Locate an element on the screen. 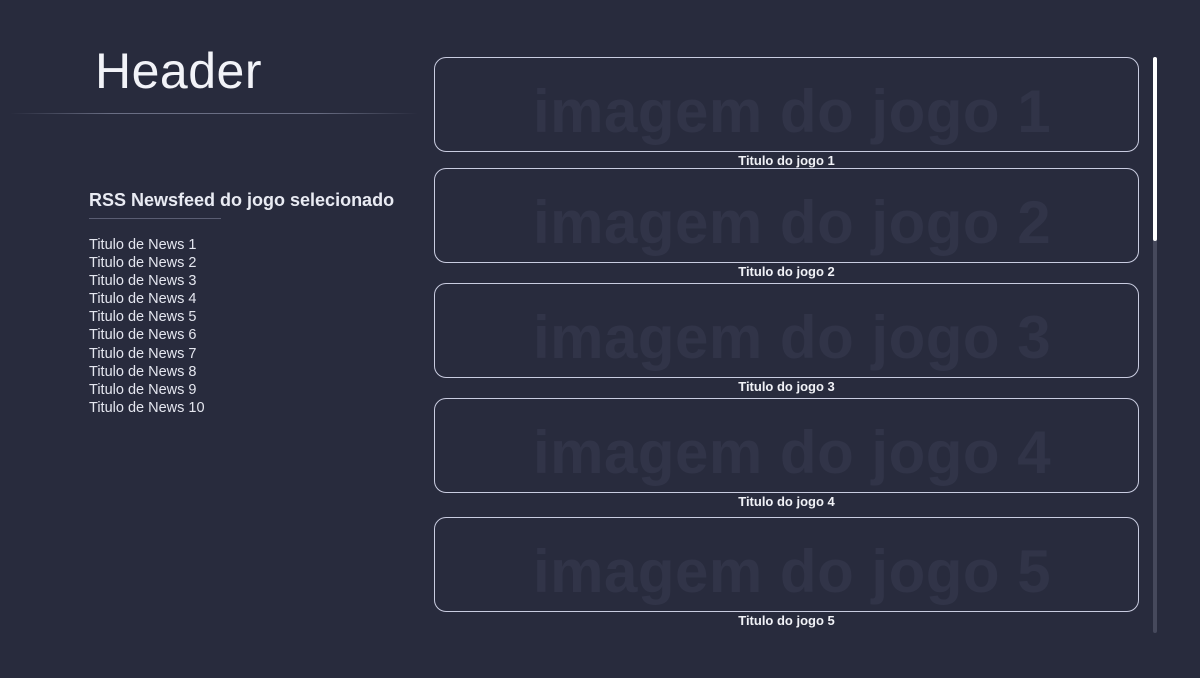 This screenshot has width=1200, height=678. game-card-2: imagem do jogo 2 Titulo do jogo 2 is located at coordinates (786, 223).